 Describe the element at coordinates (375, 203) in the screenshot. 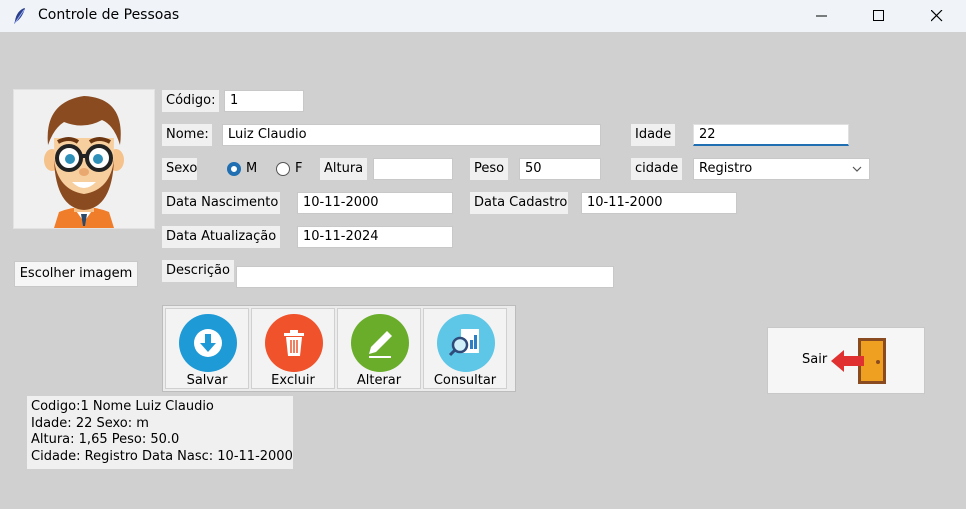

I see `data-nascimento-field: 10-11-2000` at that location.